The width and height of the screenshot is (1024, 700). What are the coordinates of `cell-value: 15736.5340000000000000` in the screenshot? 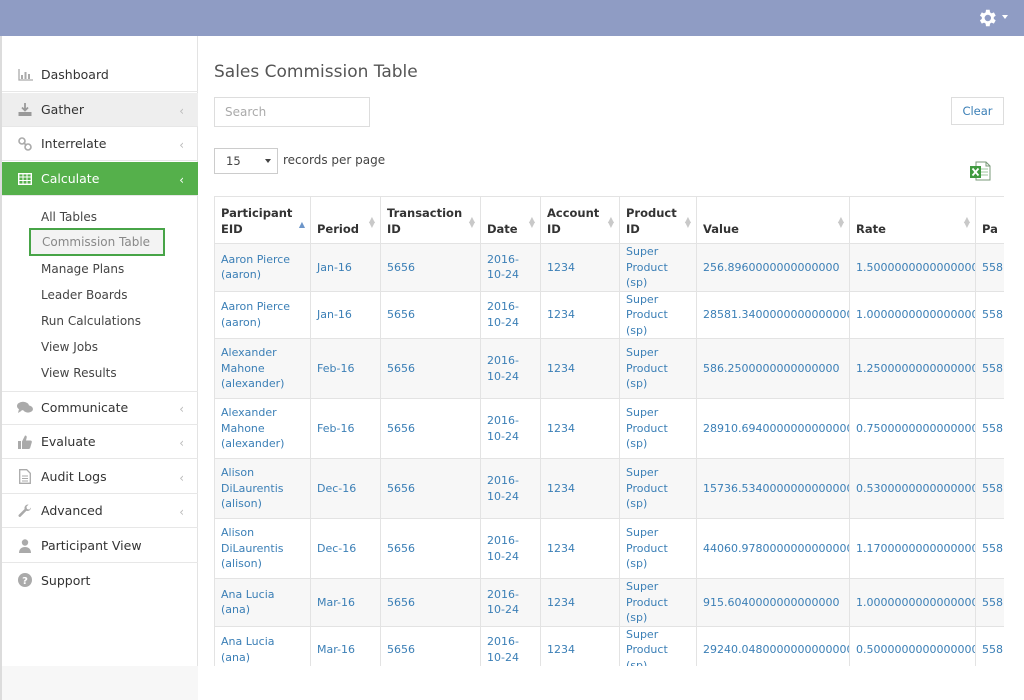 It's located at (773, 488).